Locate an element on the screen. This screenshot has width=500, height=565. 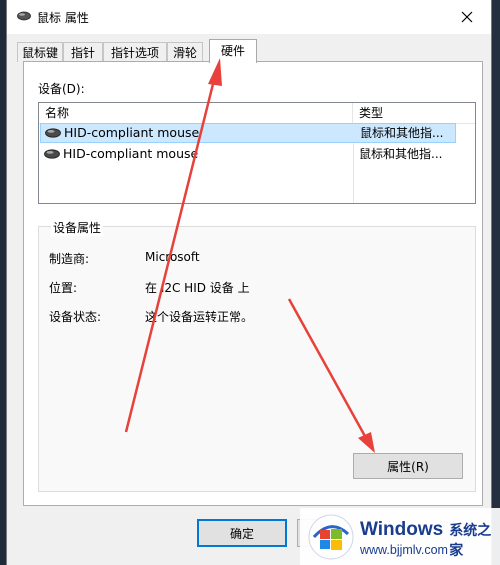
tab-hardware: 硬件 is located at coordinates (233, 51).